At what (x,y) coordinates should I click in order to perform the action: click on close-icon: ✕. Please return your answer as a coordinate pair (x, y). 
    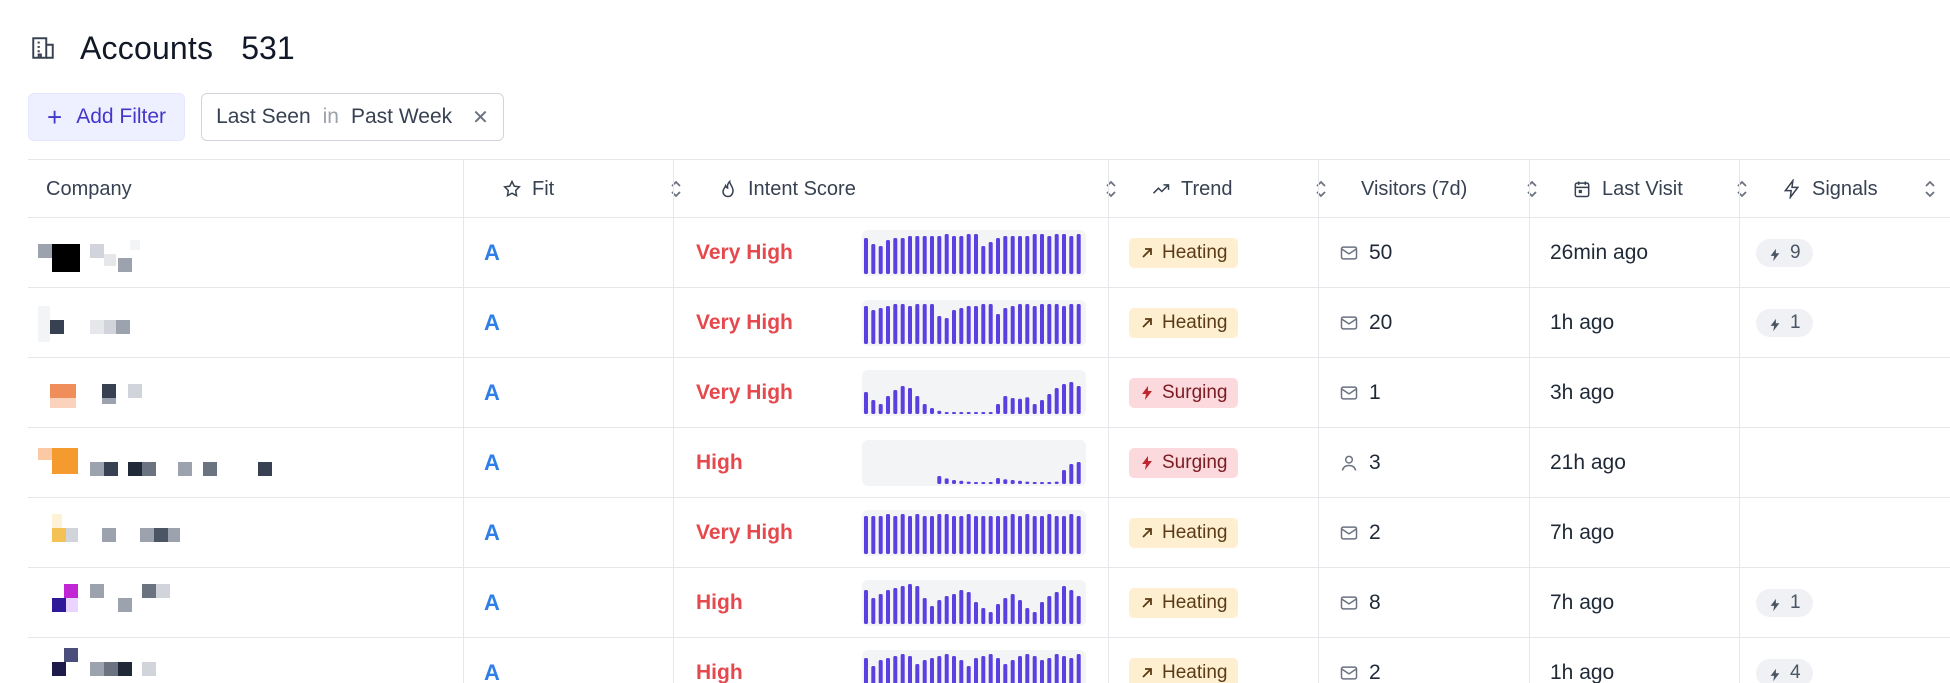
    Looking at the image, I should click on (480, 117).